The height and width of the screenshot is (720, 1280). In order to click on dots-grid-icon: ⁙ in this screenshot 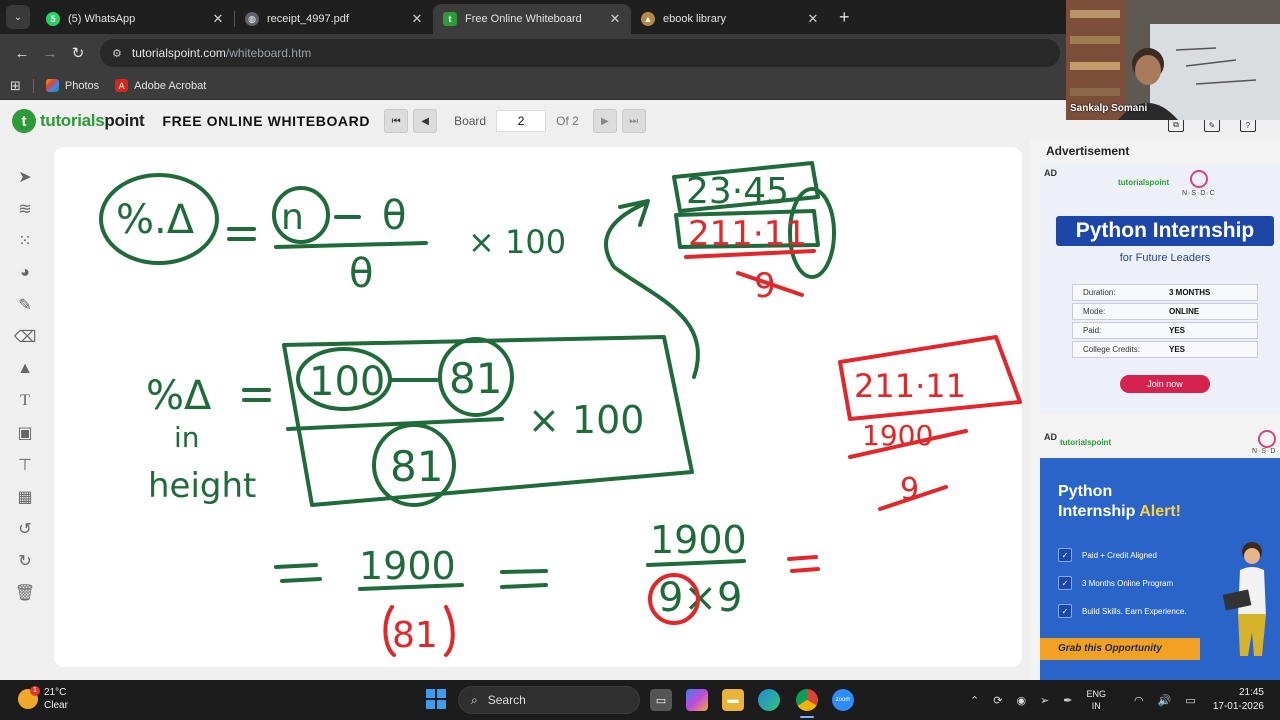, I will do `click(25, 241)`.